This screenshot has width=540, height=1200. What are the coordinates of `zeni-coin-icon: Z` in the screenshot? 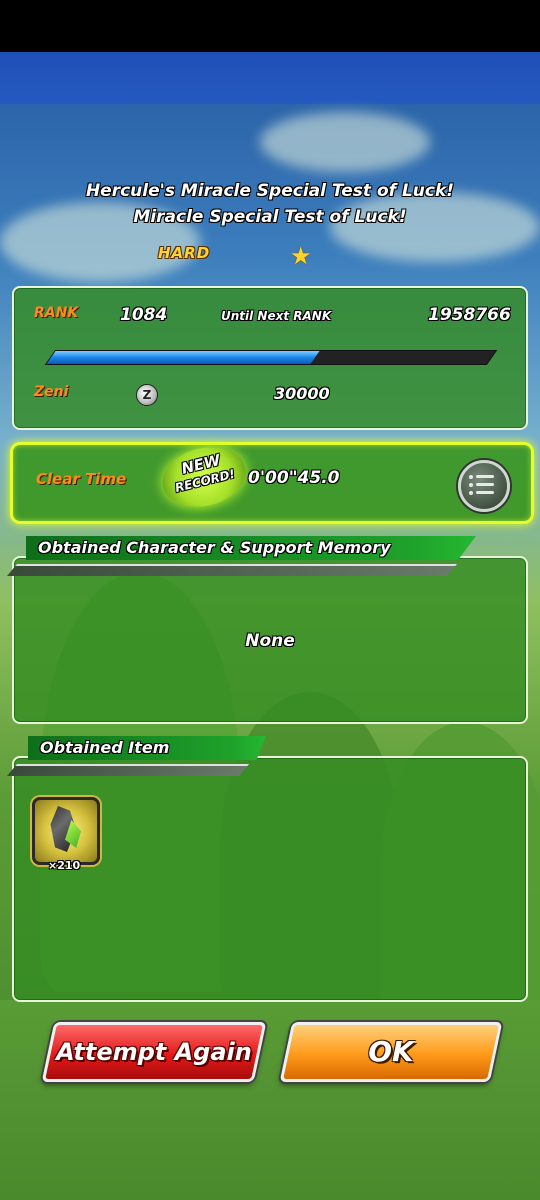 It's located at (147, 395).